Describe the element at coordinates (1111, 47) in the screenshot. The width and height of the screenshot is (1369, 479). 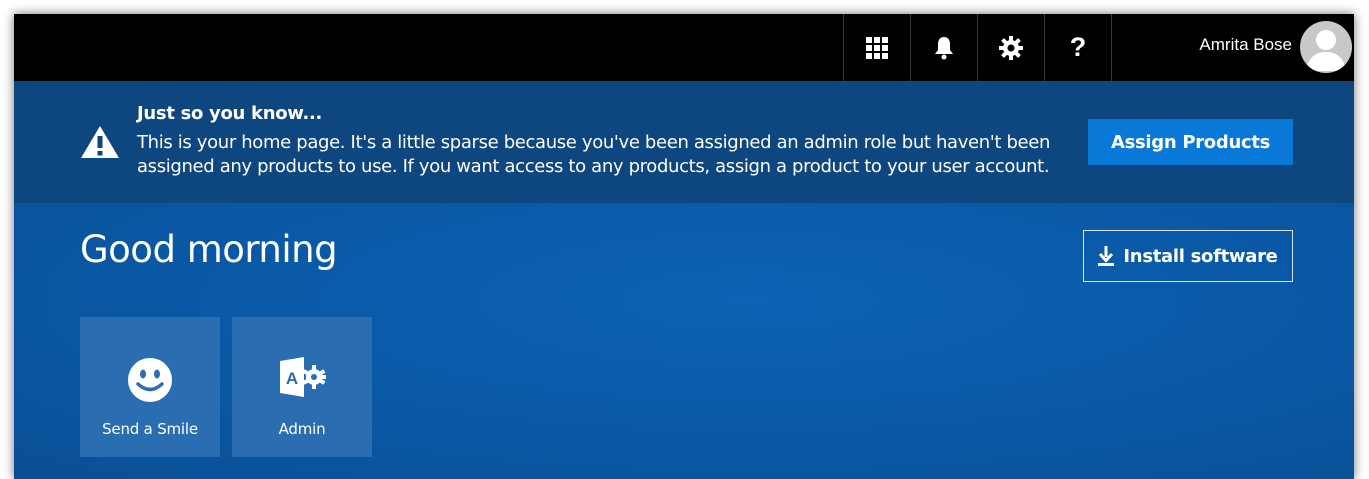
I see `topbar-divider` at that location.